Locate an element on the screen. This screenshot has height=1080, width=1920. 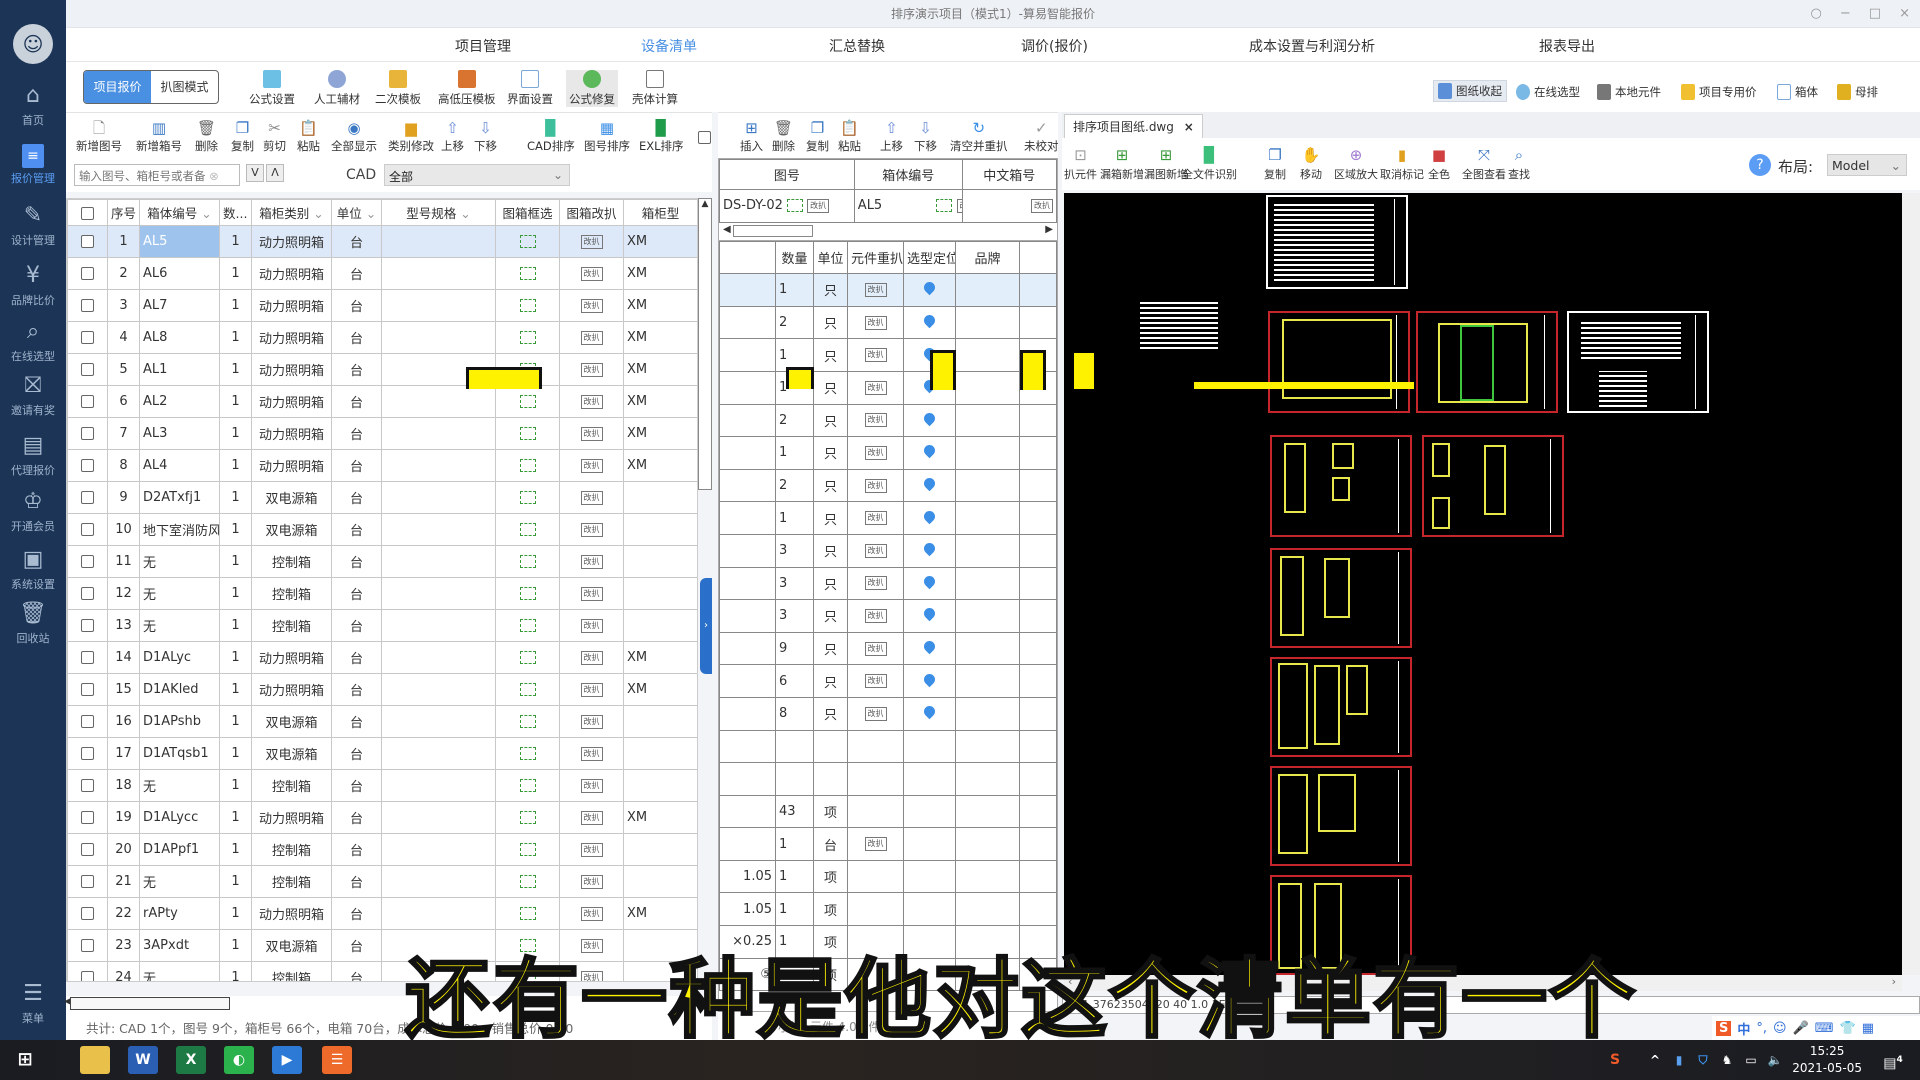
cad-filter-select: 全部 ⌄ is located at coordinates (477, 175).